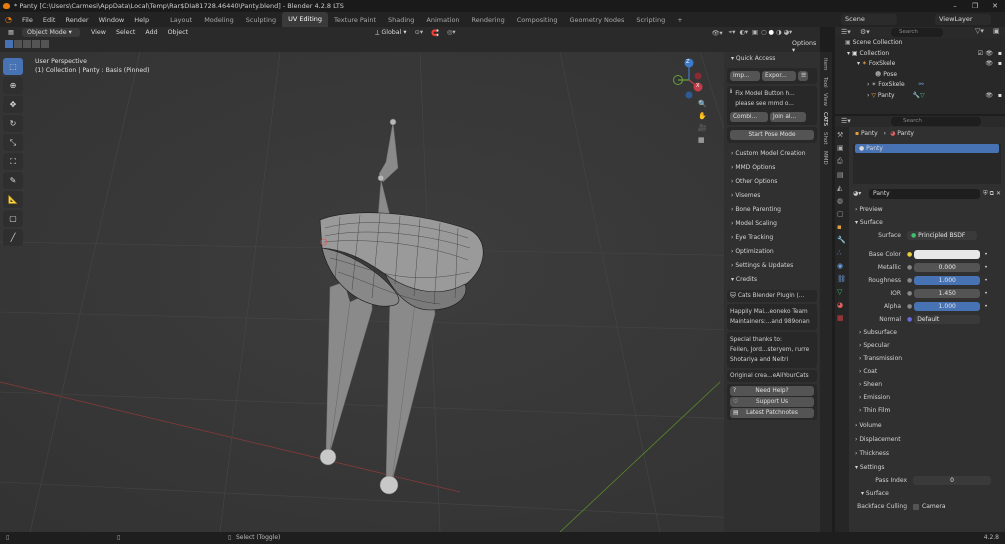  Describe the element at coordinates (702, 116) in the screenshot. I see `pan-hand-icon: ✋` at that location.